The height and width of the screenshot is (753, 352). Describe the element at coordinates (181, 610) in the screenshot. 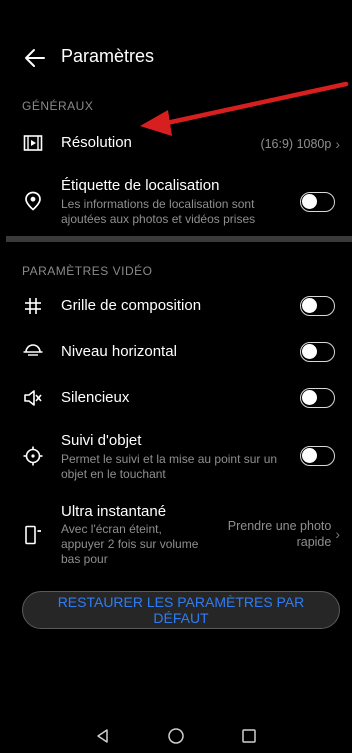

I see `restore-defaults-button: RESTAURER LES PARAMÈTRES PAR DÉFAUT` at that location.